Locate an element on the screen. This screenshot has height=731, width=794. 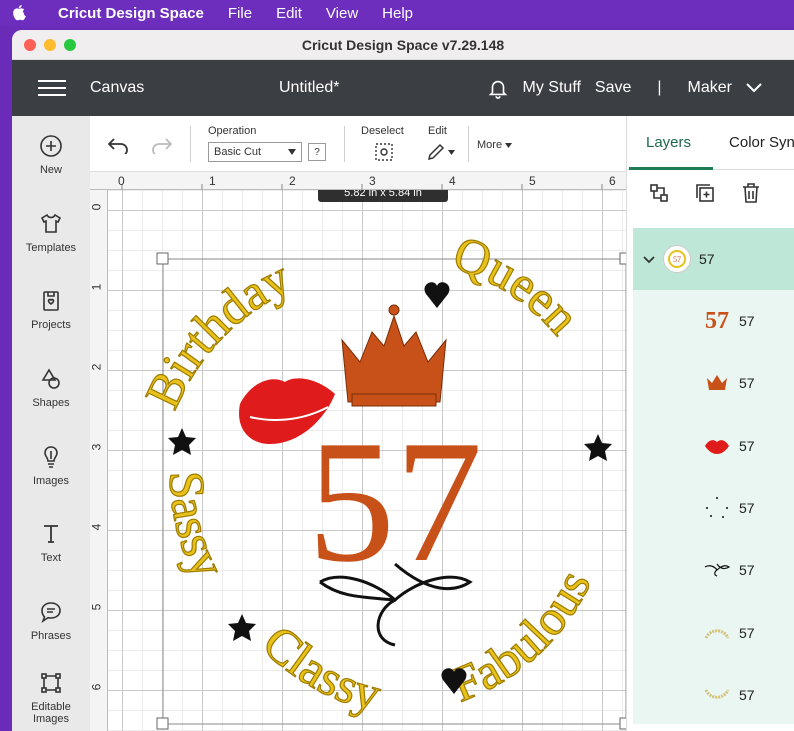
zoom-window-button is located at coordinates (70, 44).